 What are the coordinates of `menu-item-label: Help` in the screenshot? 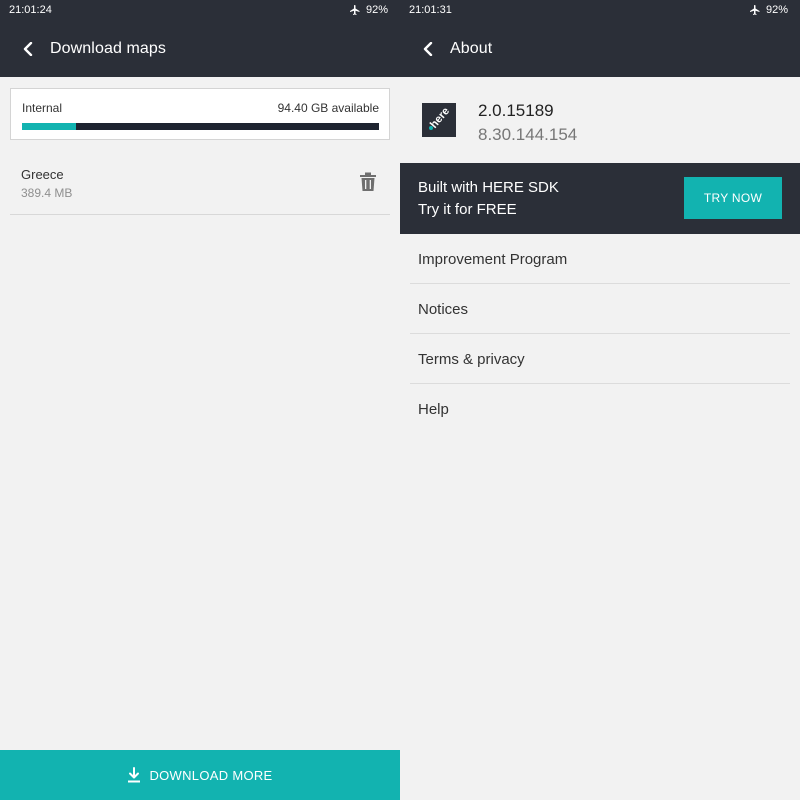 It's located at (433, 409).